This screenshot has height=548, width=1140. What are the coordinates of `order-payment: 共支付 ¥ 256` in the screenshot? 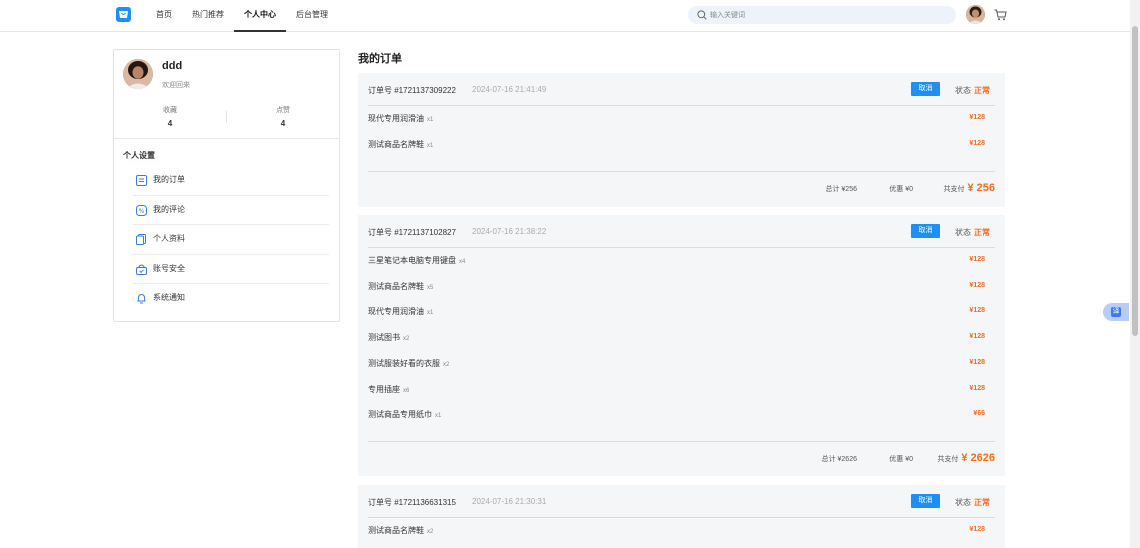 It's located at (969, 188).